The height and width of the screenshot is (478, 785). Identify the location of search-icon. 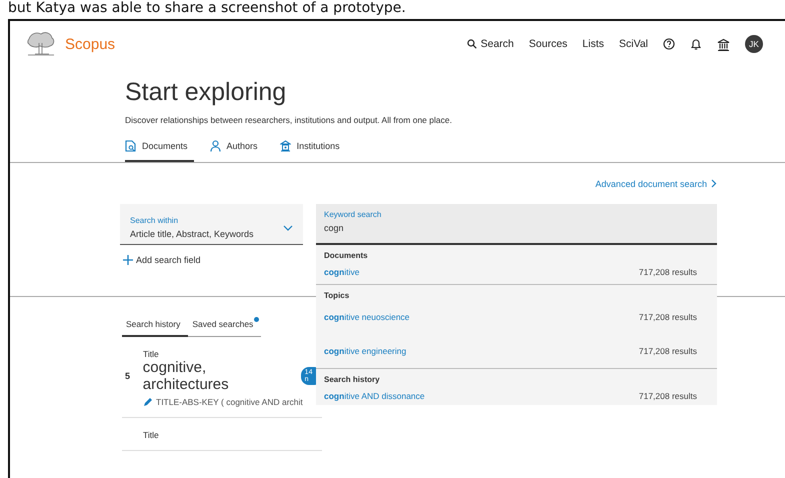
(471, 44).